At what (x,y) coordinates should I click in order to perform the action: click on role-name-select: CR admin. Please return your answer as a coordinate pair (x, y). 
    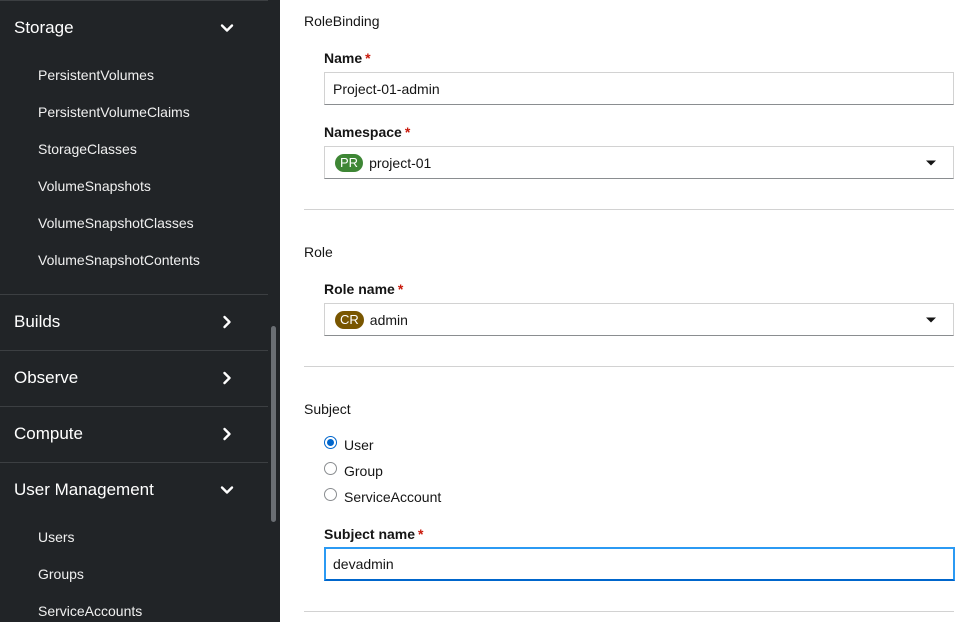
    Looking at the image, I should click on (639, 319).